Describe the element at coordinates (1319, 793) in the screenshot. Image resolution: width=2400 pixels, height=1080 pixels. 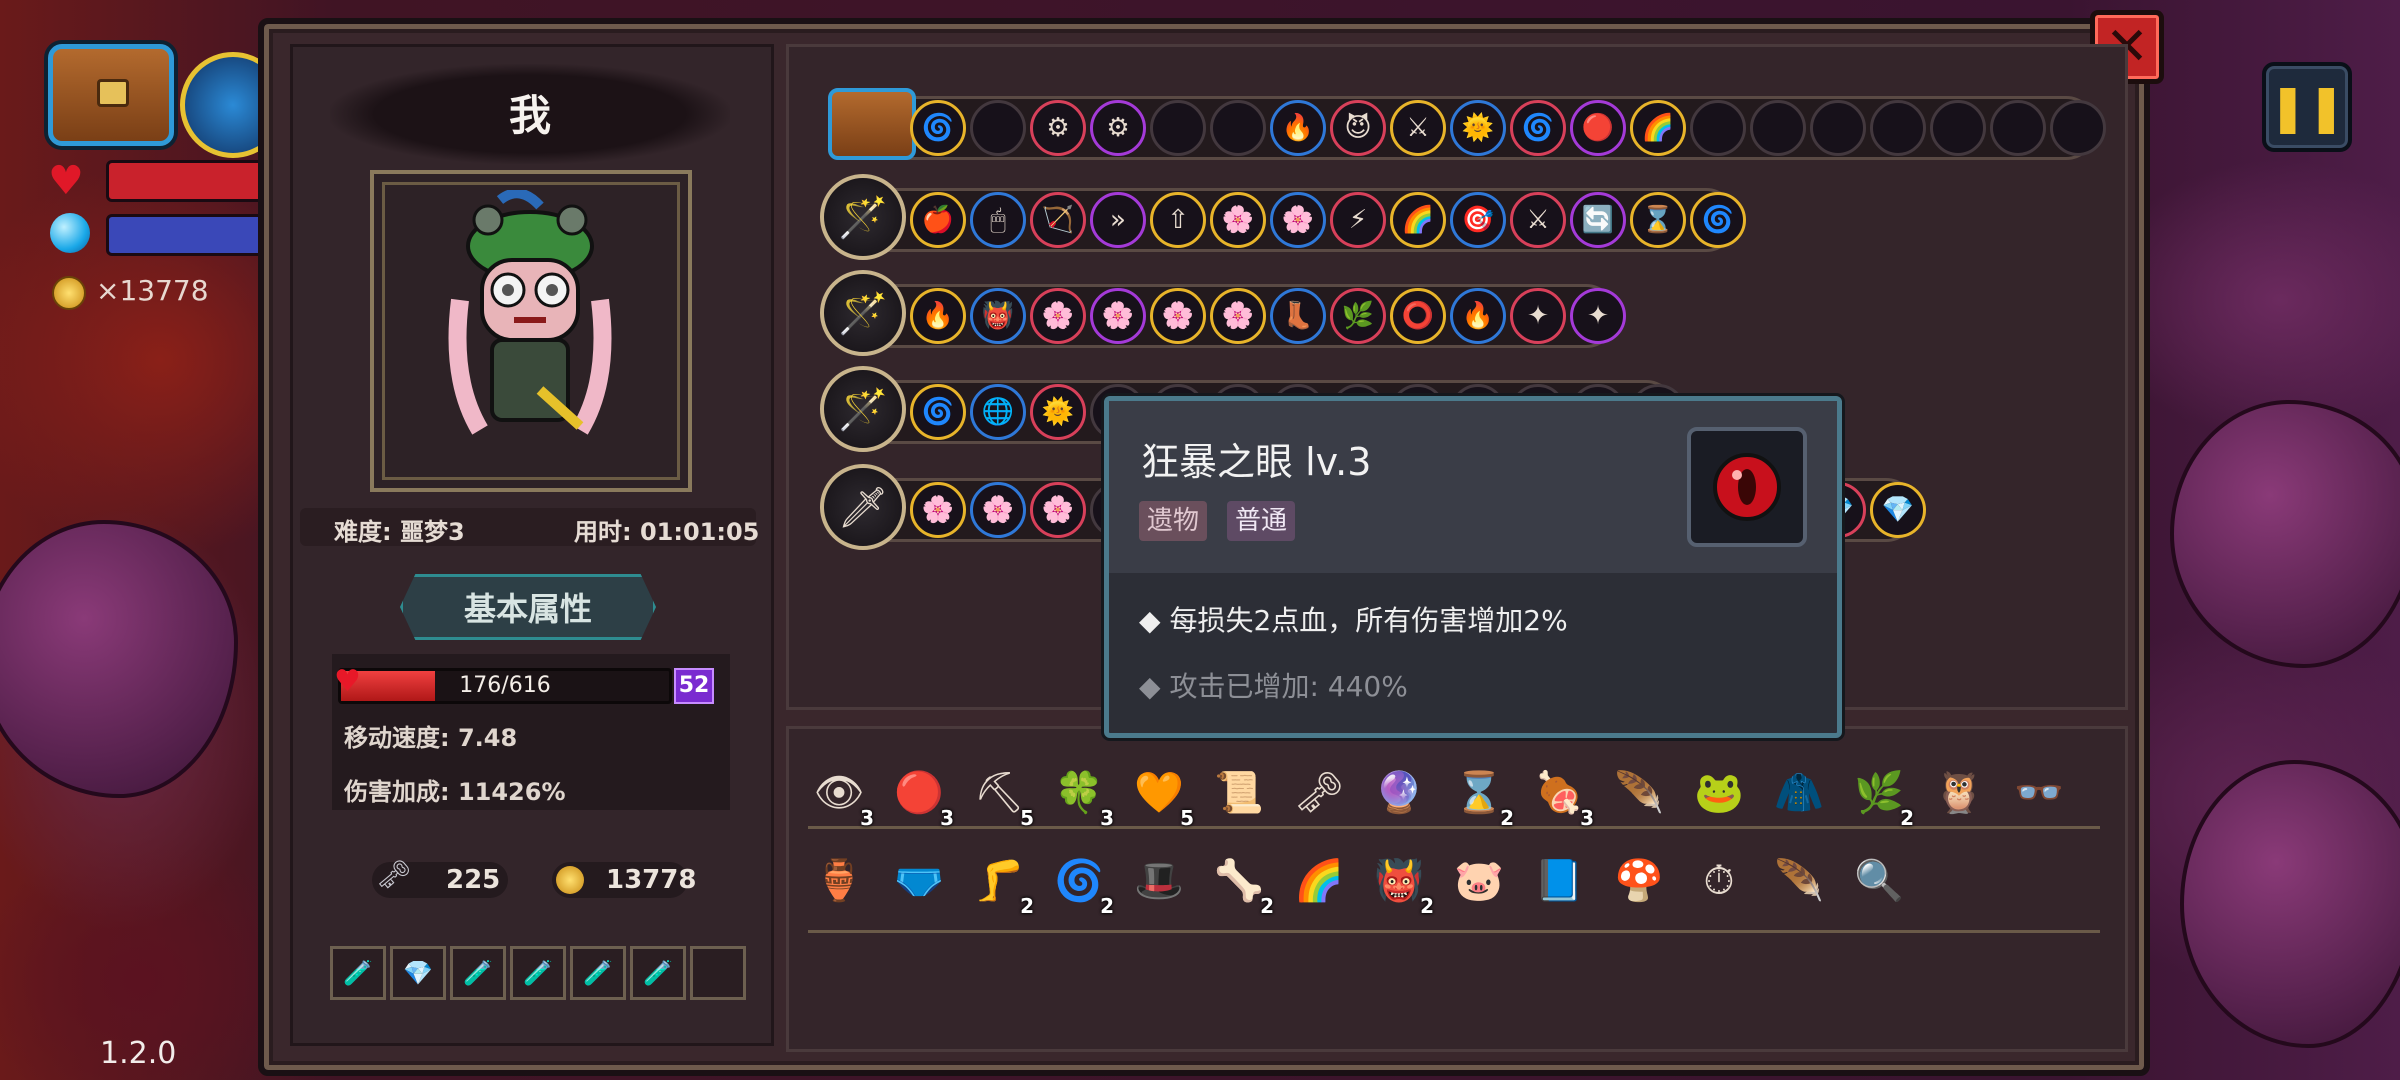
I see `relic-item: 🗝` at that location.